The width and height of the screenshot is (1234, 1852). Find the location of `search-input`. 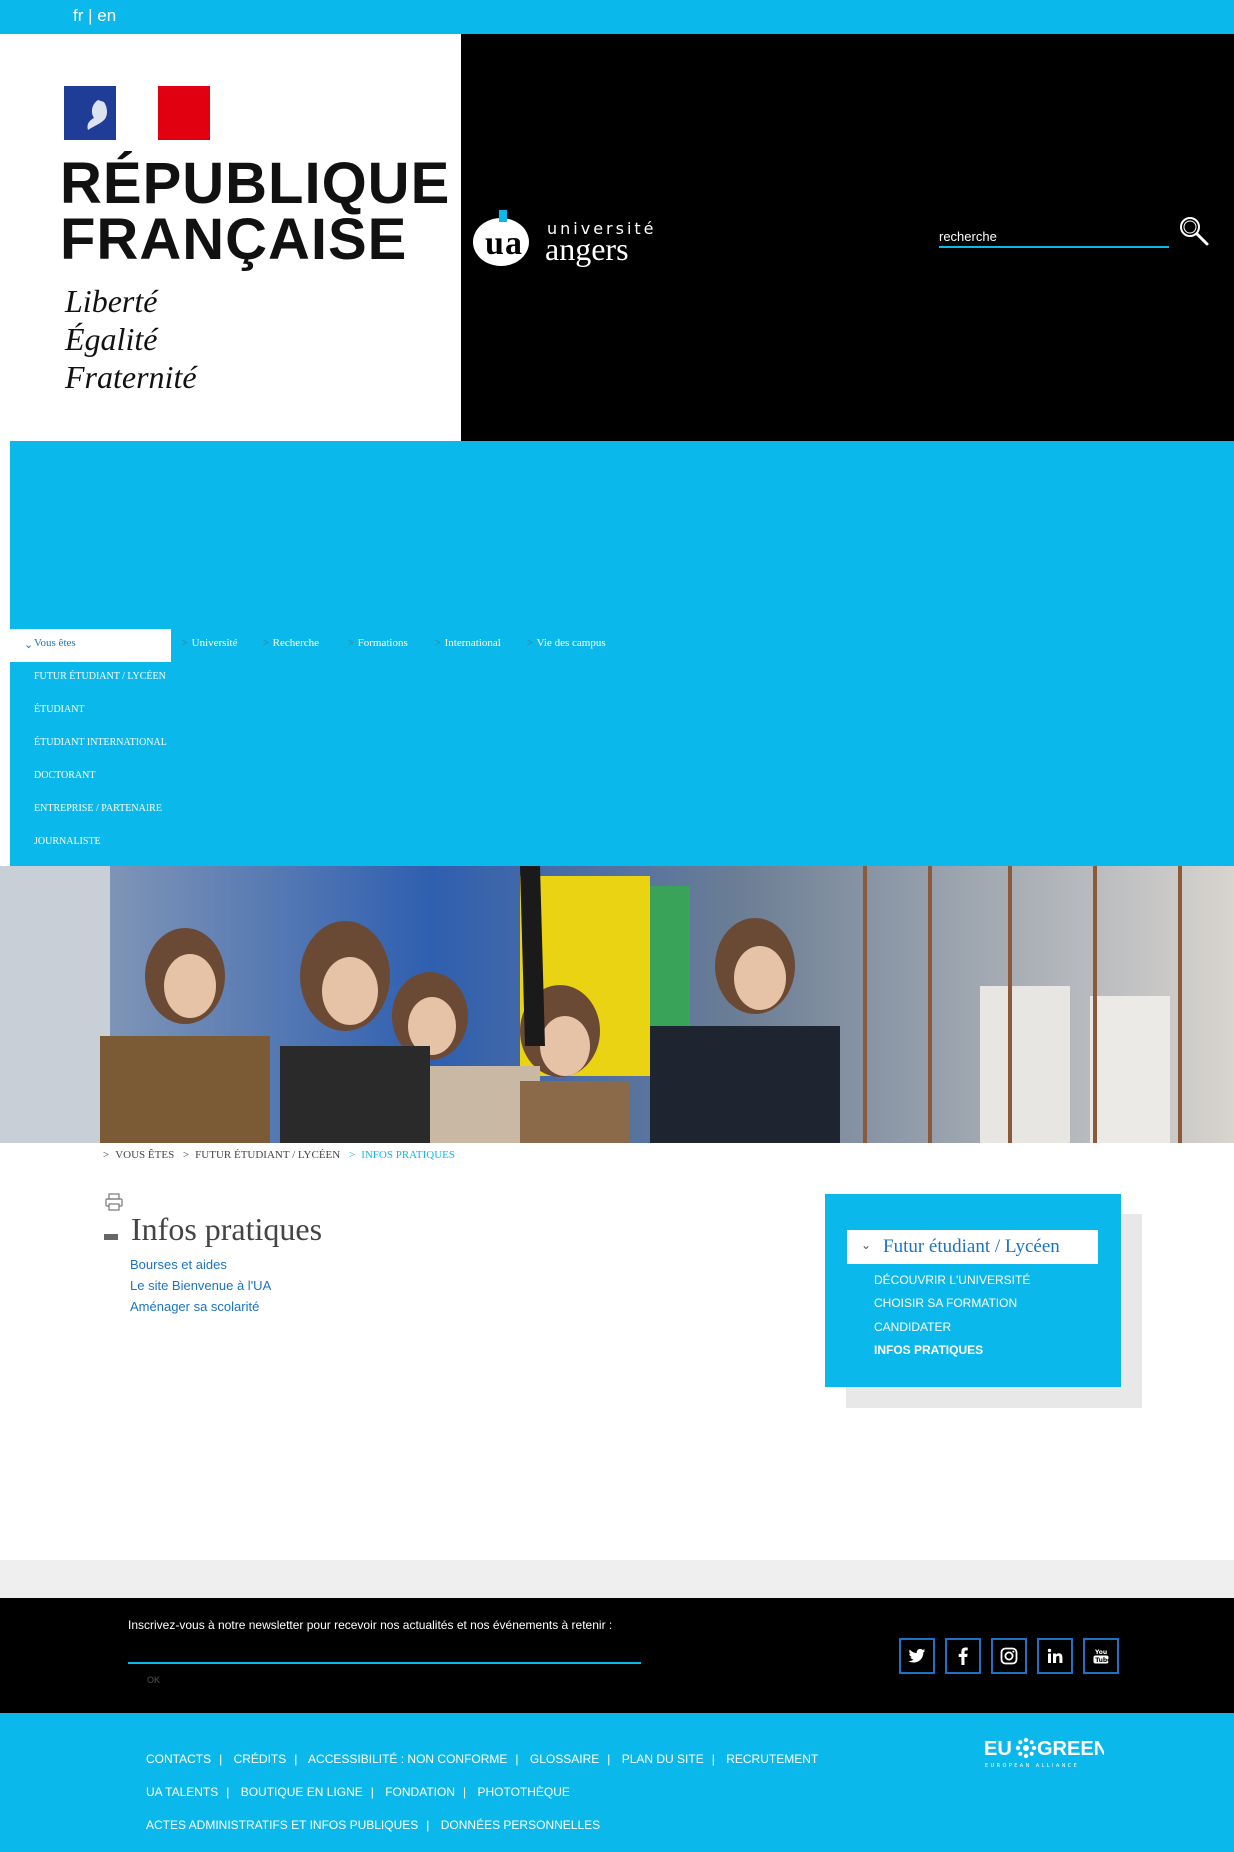

search-input is located at coordinates (1054, 234).